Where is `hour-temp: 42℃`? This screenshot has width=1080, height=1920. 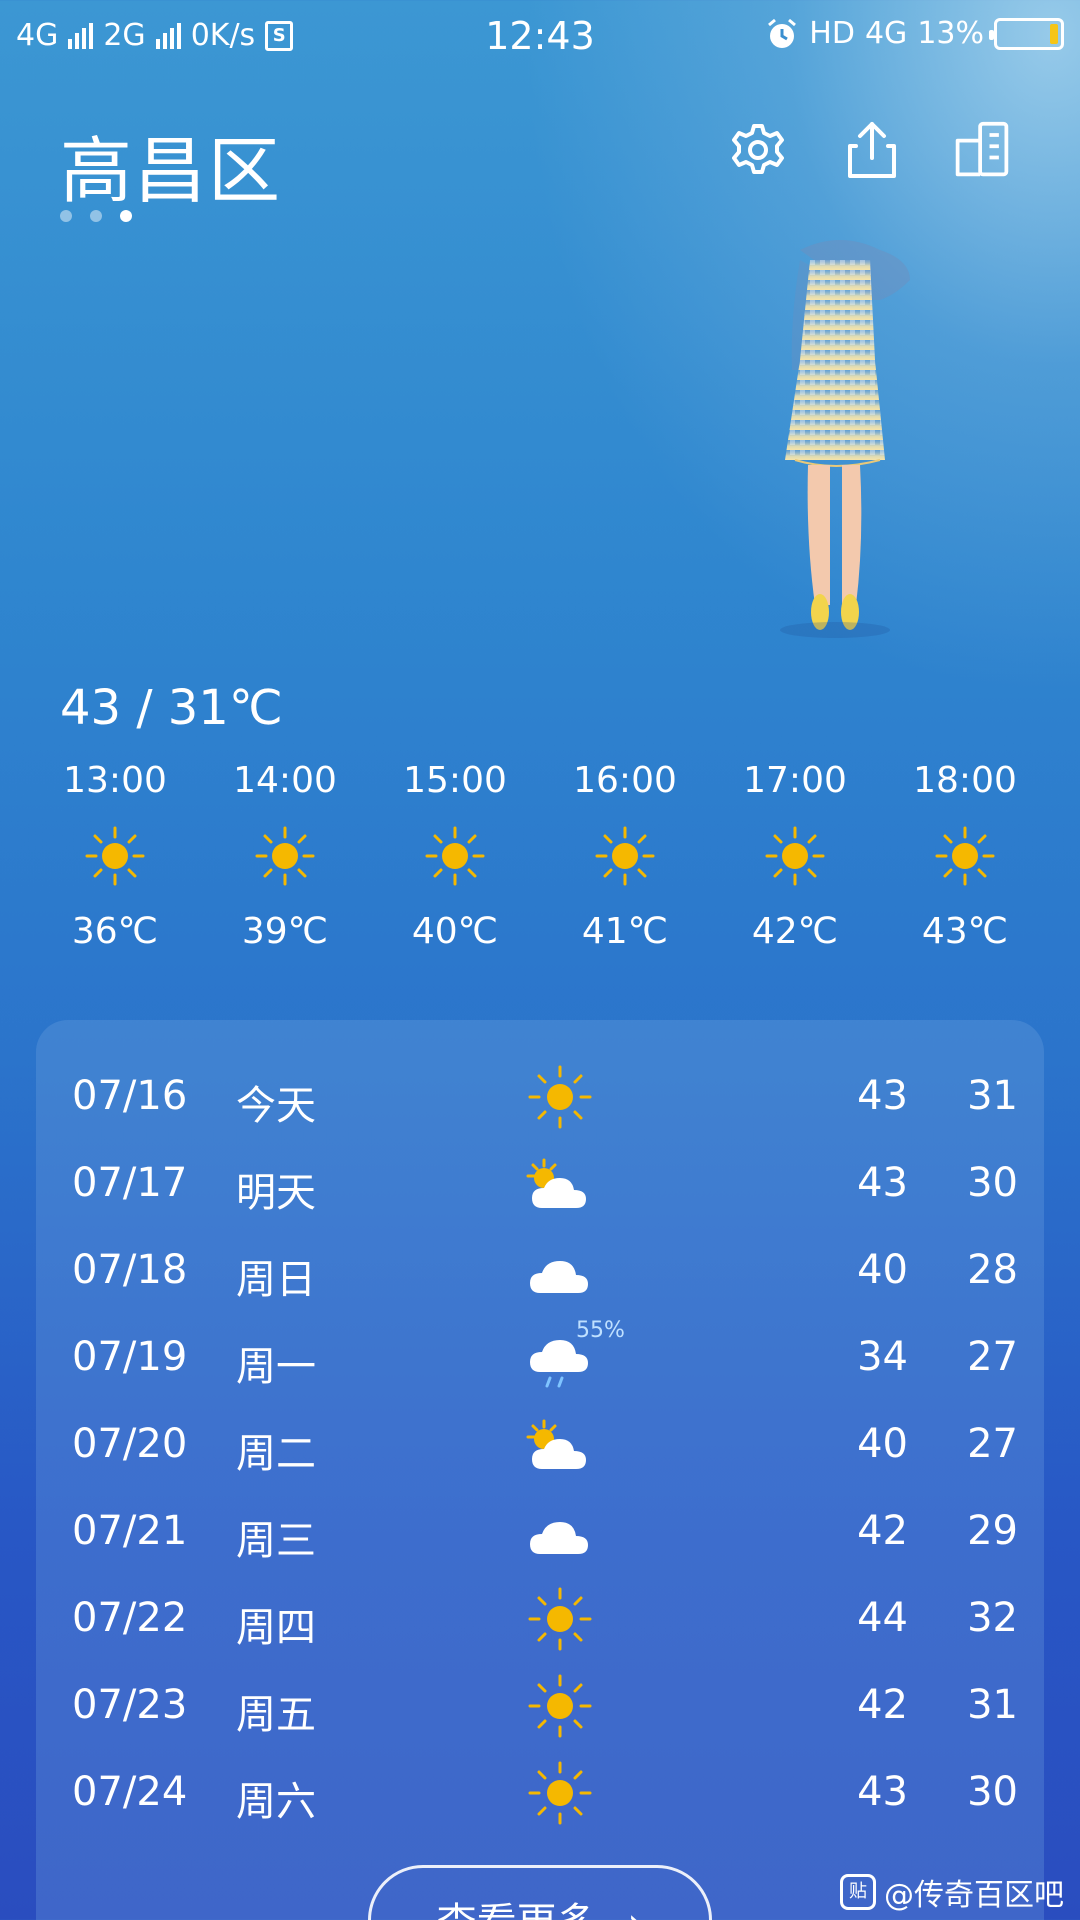
hour-temp: 42℃ is located at coordinates (795, 931).